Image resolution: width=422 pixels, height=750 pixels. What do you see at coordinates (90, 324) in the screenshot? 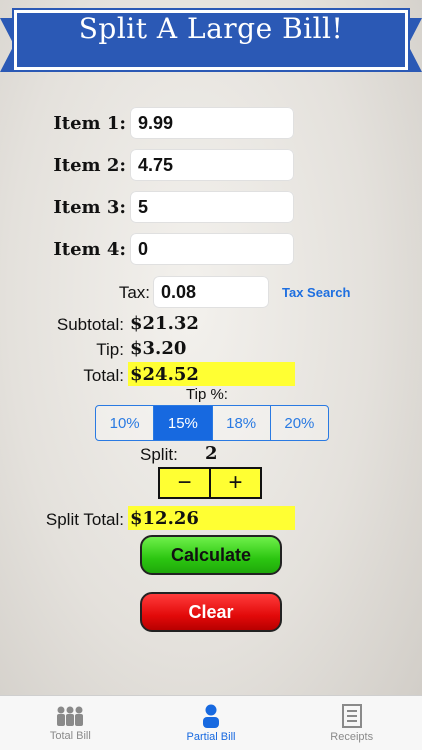
I see `subtotal-label: Subtotal:` at bounding box center [90, 324].